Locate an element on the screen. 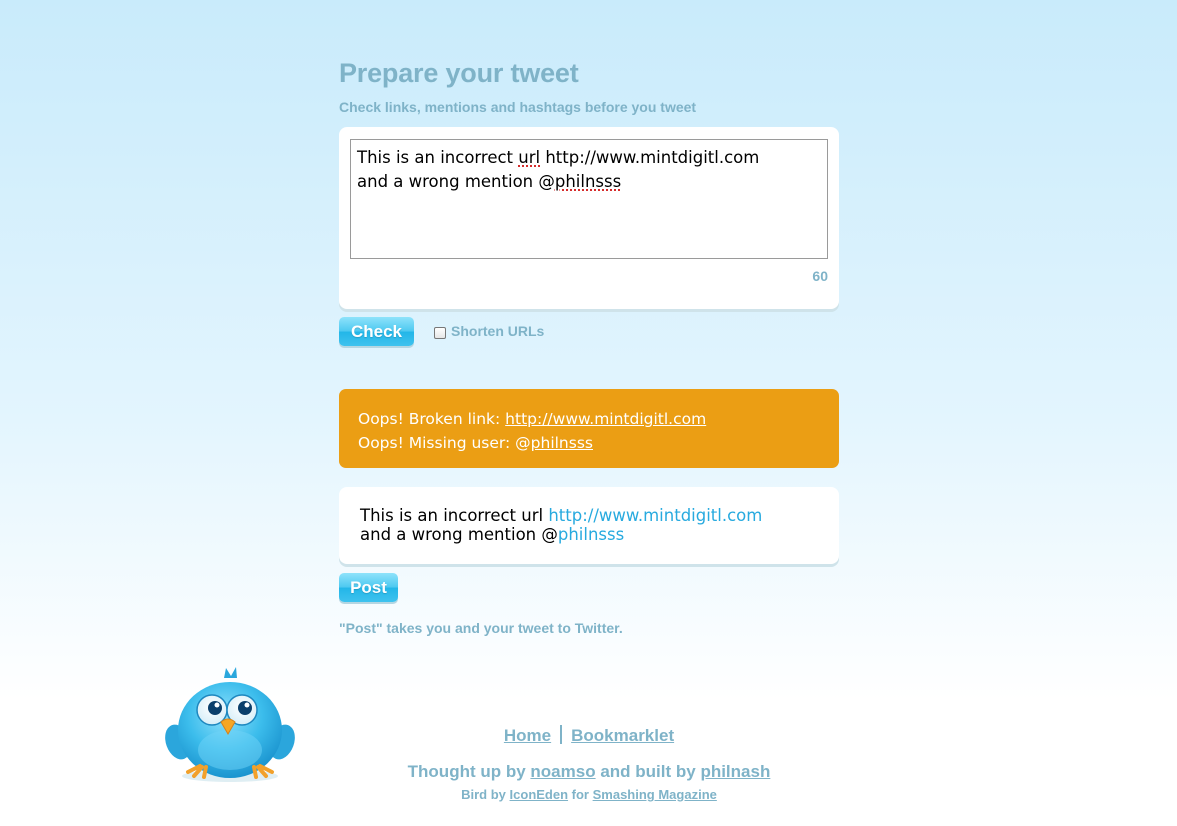  preview-line2: and a wrong mention @philnsss is located at coordinates (589, 534).